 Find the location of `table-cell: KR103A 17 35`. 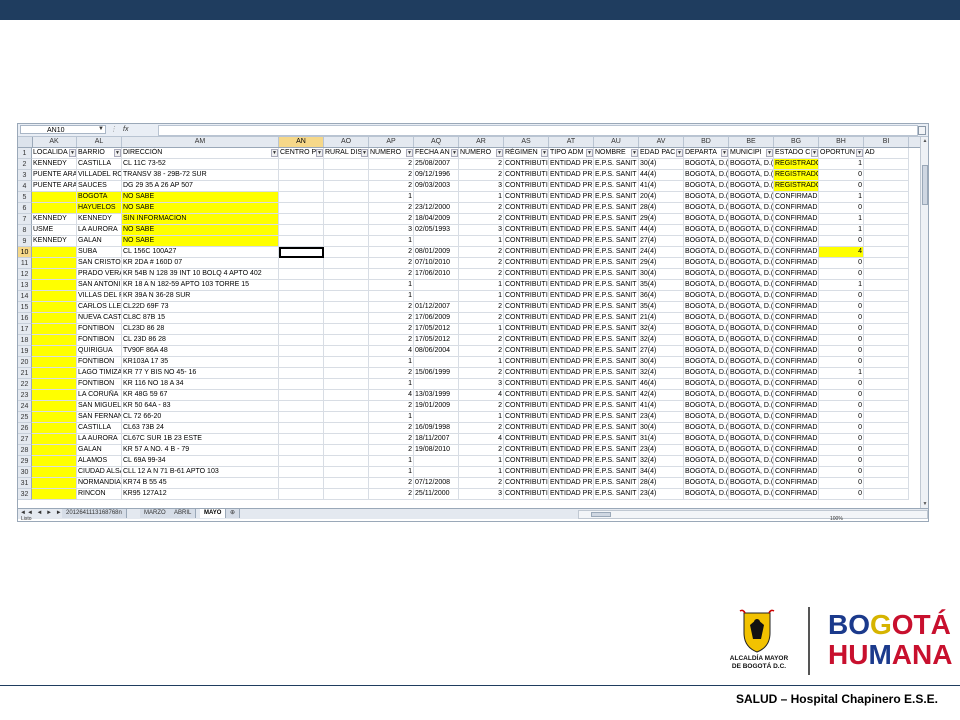

table-cell: KR103A 17 35 is located at coordinates (200, 362).